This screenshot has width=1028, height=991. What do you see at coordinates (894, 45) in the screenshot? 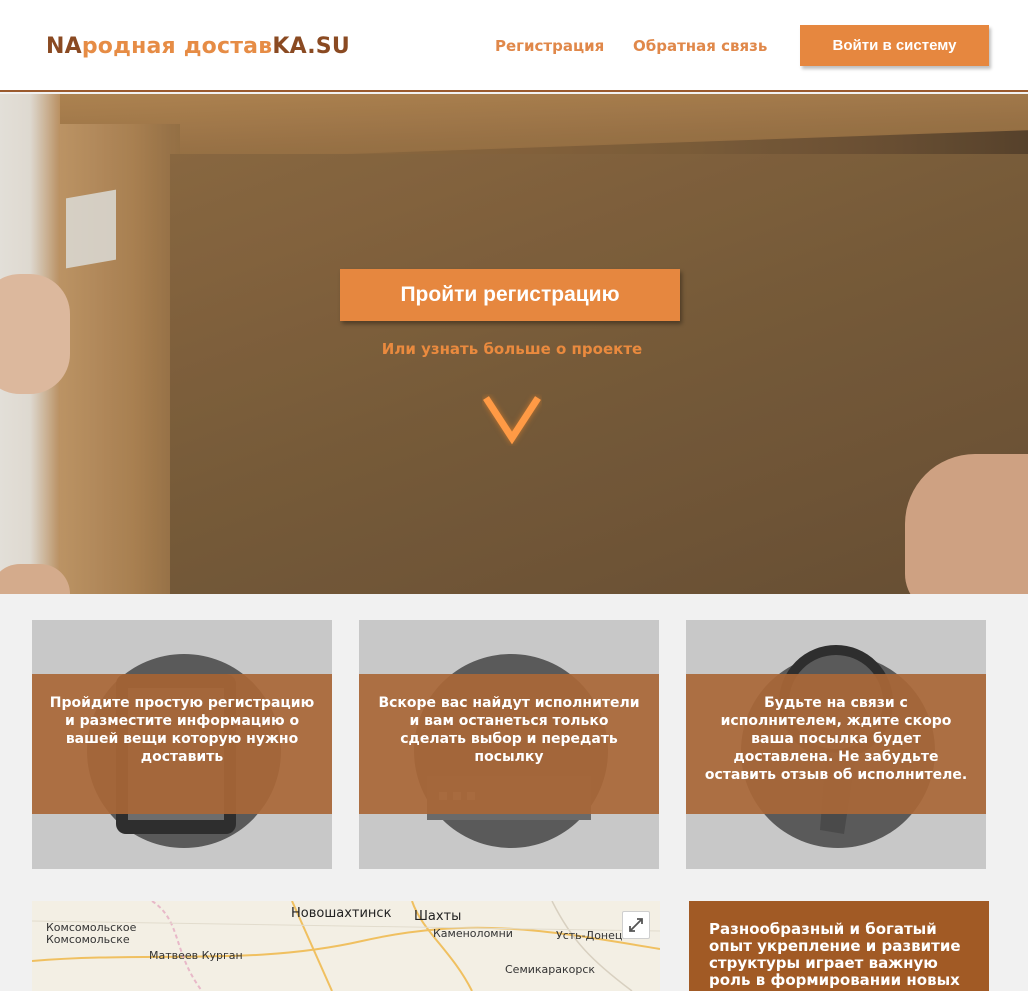
I see `login-button: Войти в систему` at bounding box center [894, 45].